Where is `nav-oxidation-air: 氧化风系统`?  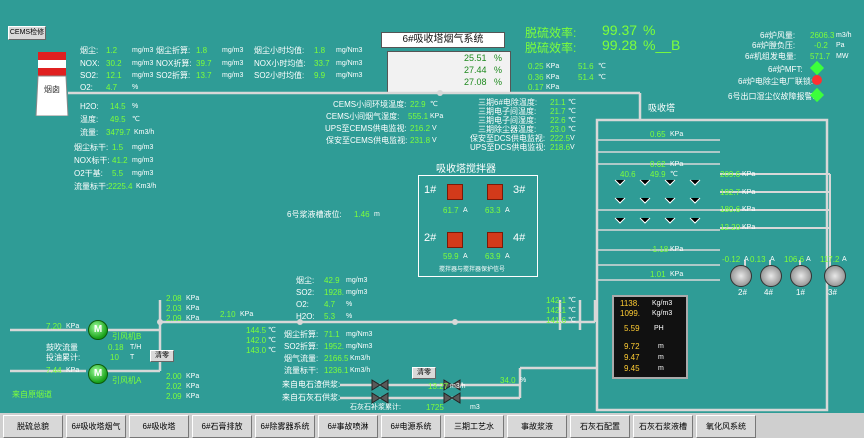 nav-oxidation-air: 氧化风系统 is located at coordinates (726, 426).